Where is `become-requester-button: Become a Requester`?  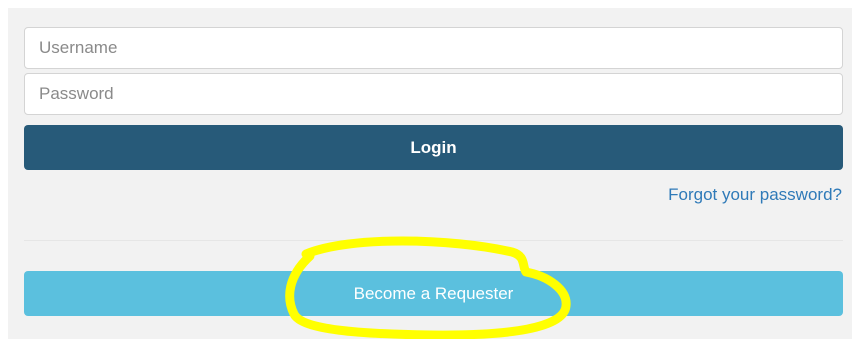
become-requester-button: Become a Requester is located at coordinates (433, 293).